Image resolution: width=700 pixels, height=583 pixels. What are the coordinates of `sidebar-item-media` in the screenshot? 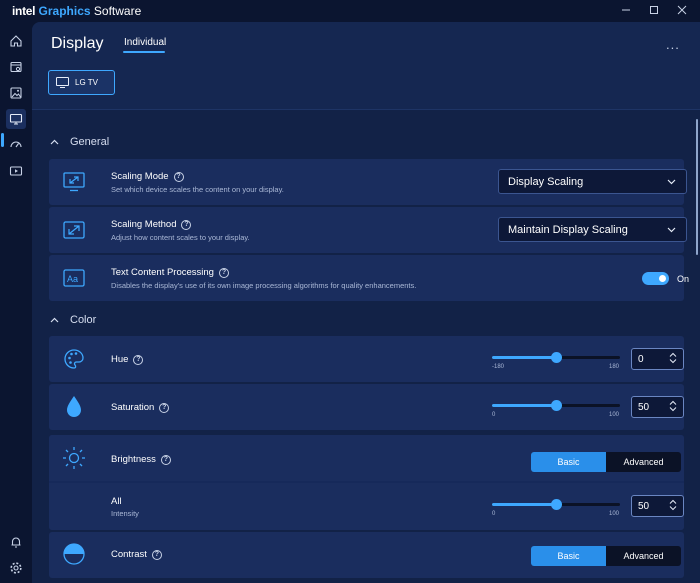 It's located at (16, 93).